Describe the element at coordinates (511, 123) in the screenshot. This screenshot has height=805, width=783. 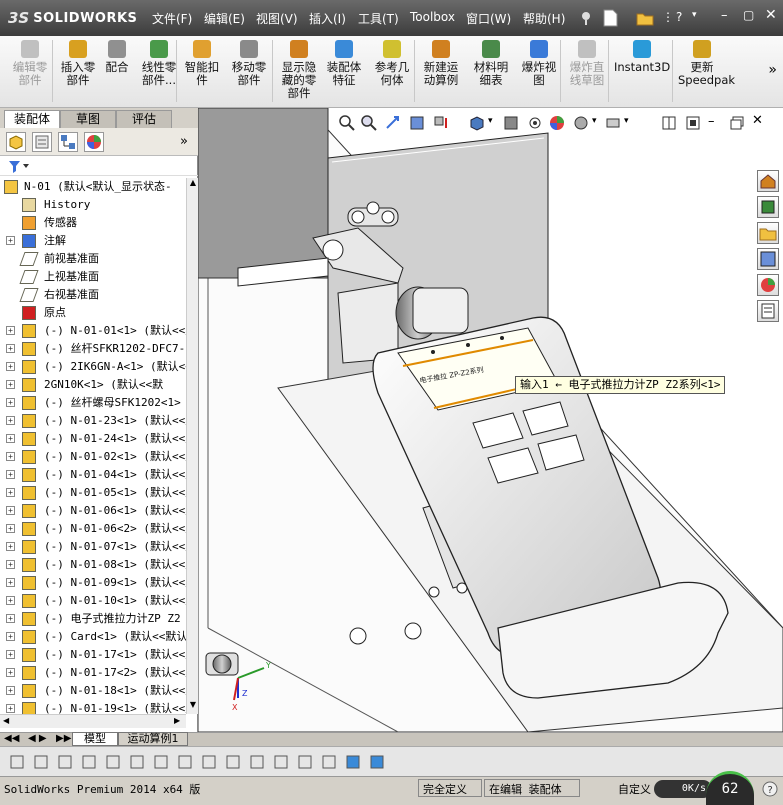
I see `display-style-icon` at that location.